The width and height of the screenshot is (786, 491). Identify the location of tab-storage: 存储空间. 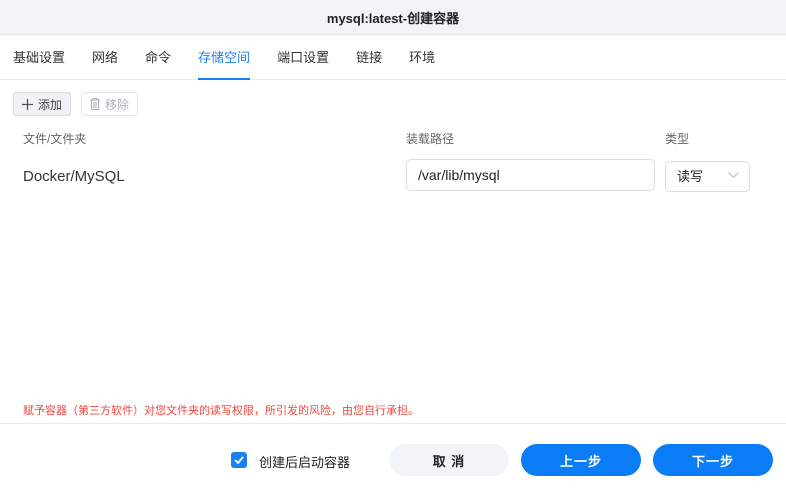
(224, 57).